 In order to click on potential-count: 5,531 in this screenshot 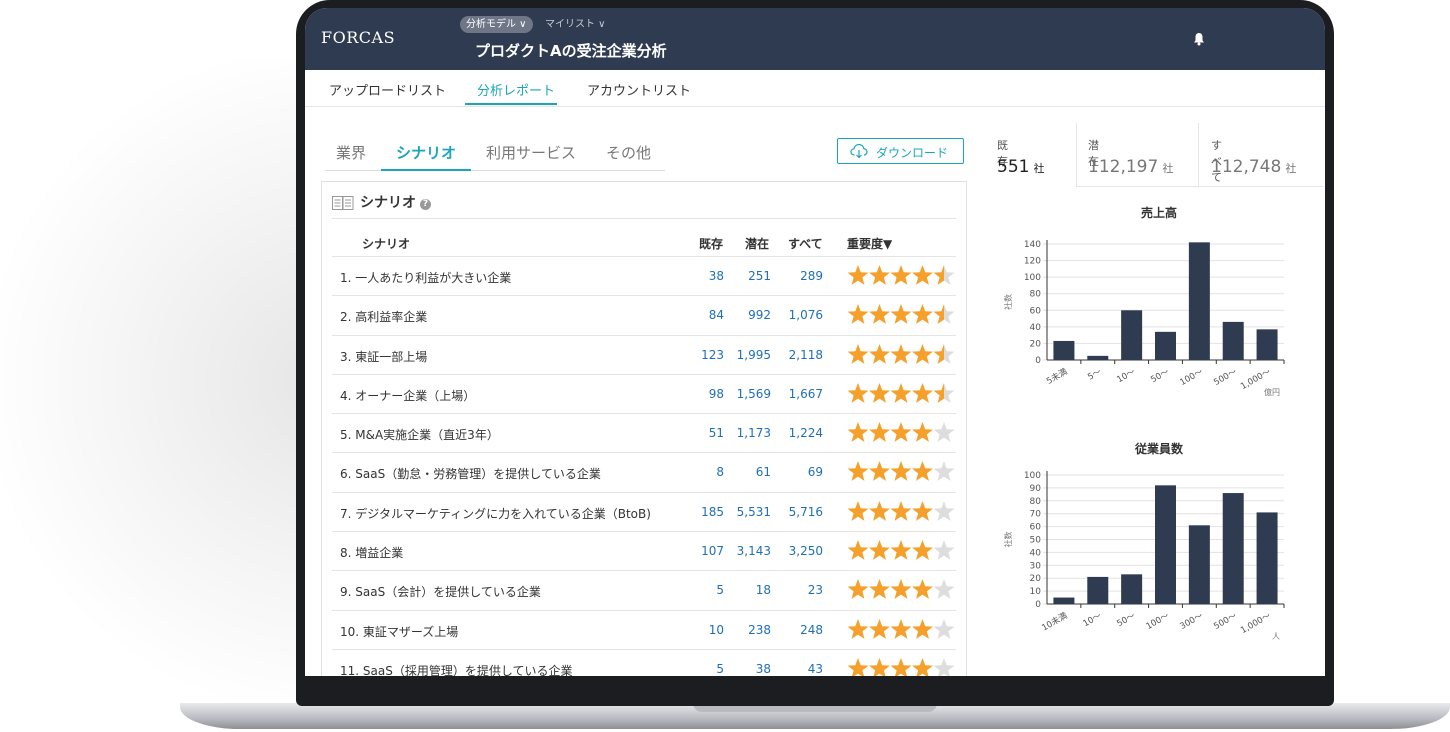, I will do `click(754, 512)`.